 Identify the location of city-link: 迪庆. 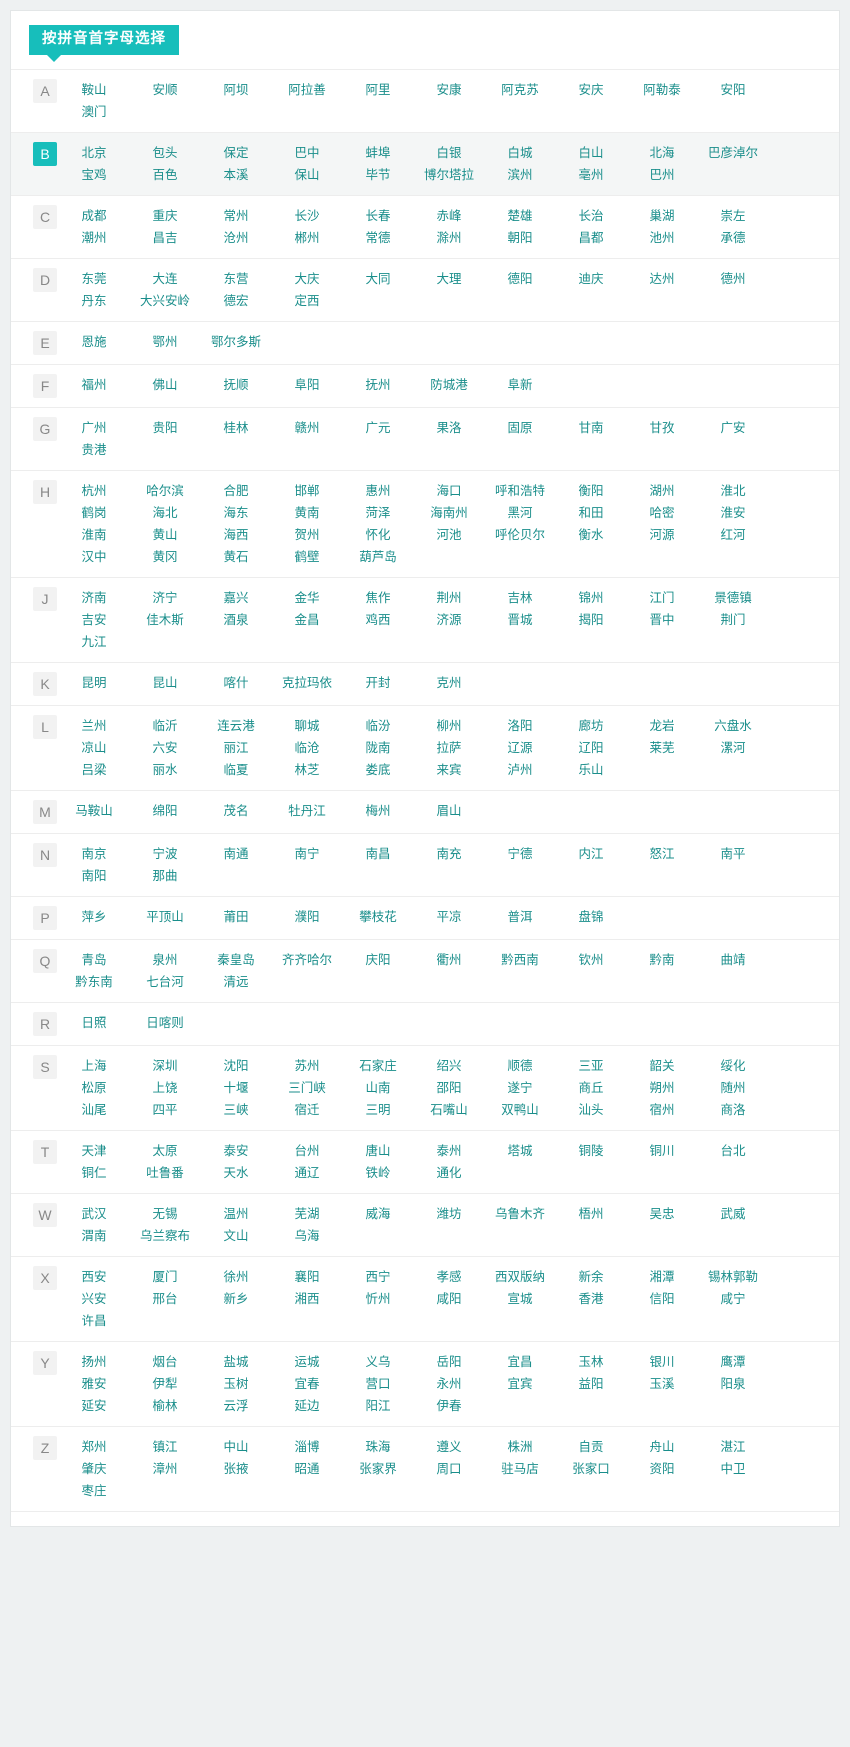
(591, 279).